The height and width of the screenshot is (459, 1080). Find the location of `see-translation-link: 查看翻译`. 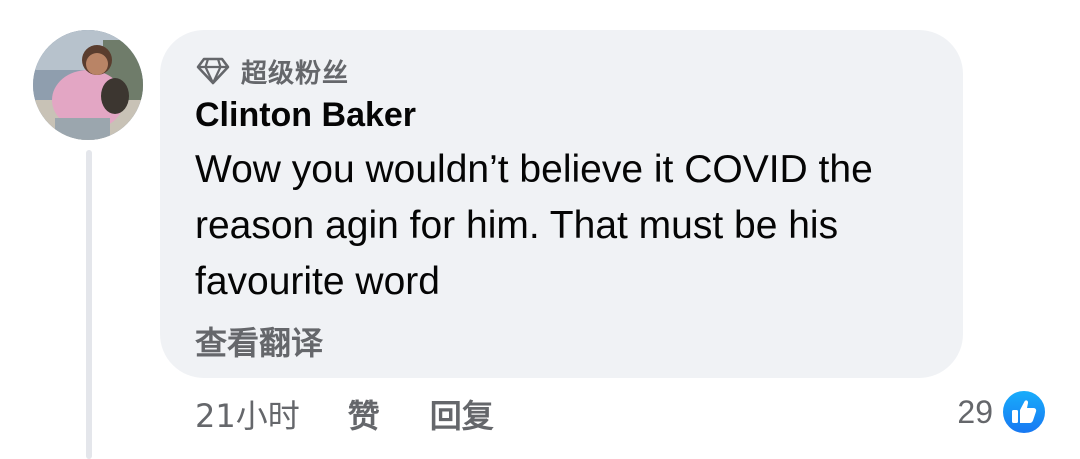

see-translation-link: 查看翻译 is located at coordinates (259, 341).